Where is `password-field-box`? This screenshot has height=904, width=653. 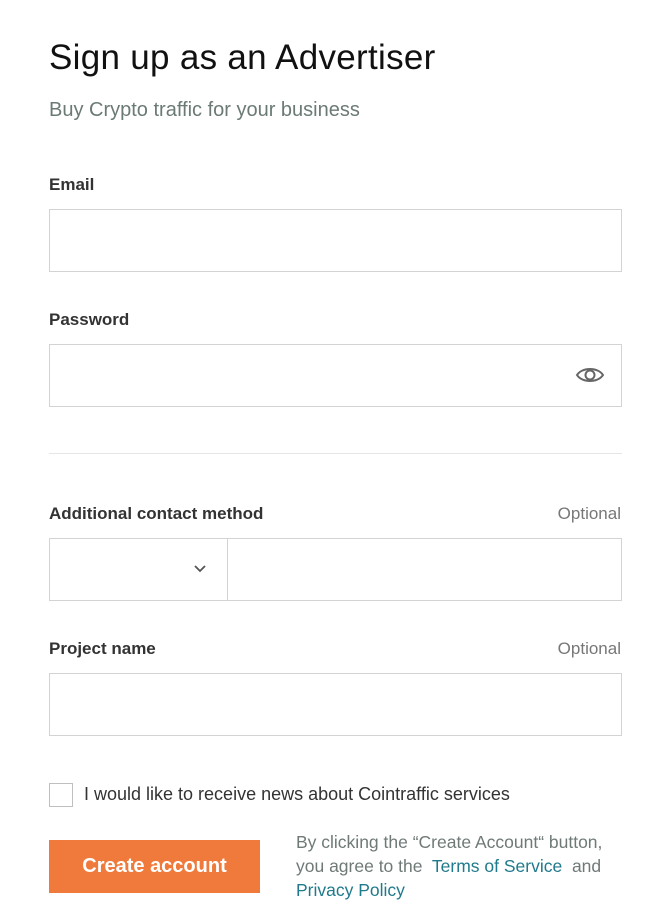
password-field-box is located at coordinates (335, 375).